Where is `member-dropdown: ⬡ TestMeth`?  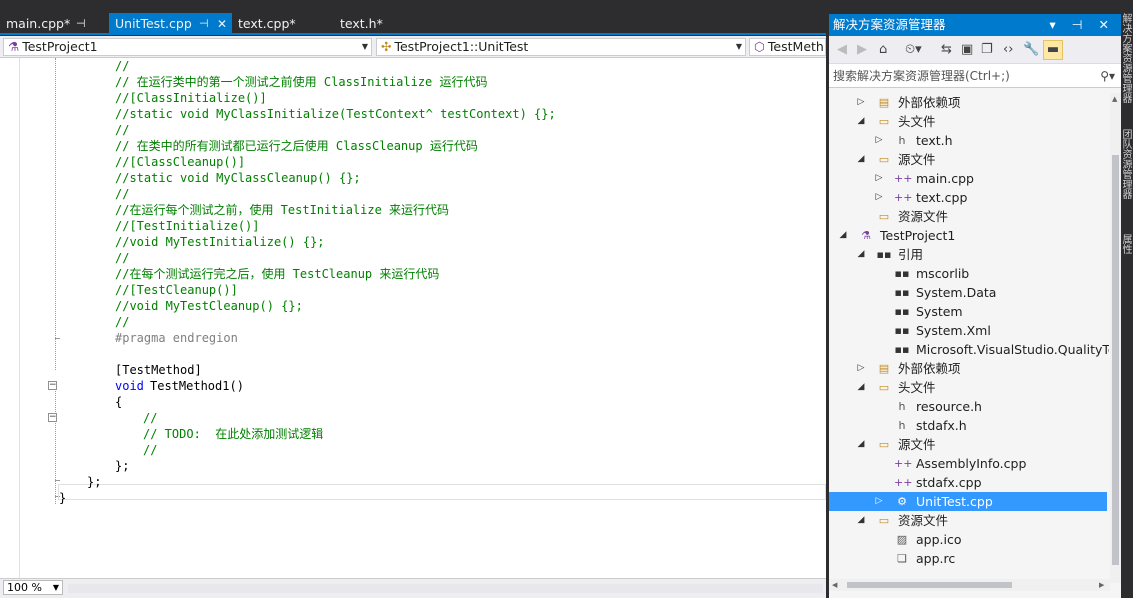 member-dropdown: ⬡ TestMeth is located at coordinates (787, 47).